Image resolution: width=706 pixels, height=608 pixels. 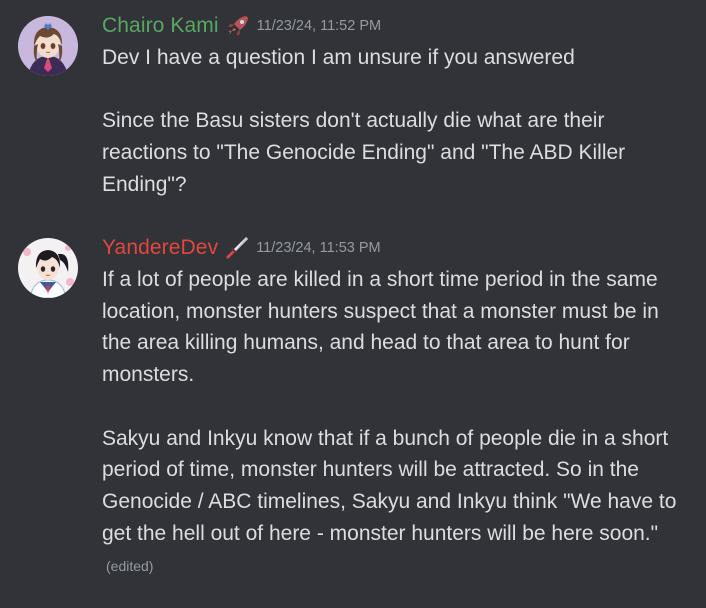 What do you see at coordinates (319, 26) in the screenshot?
I see `timestamp: 11/23/24, 11:52 PM` at bounding box center [319, 26].